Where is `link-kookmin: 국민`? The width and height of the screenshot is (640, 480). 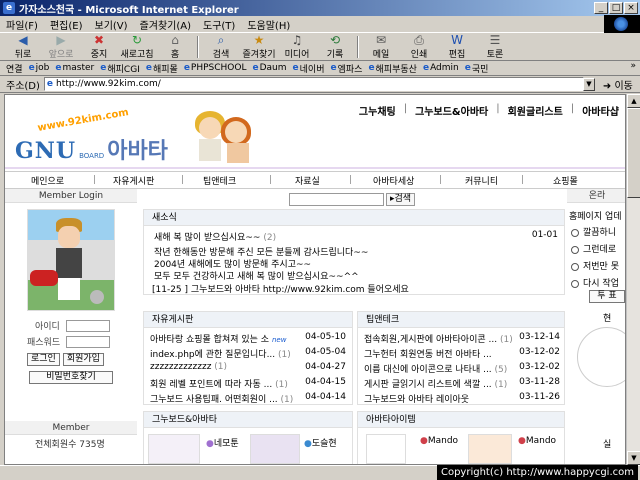 link-kookmin: 국민 is located at coordinates (477, 68).